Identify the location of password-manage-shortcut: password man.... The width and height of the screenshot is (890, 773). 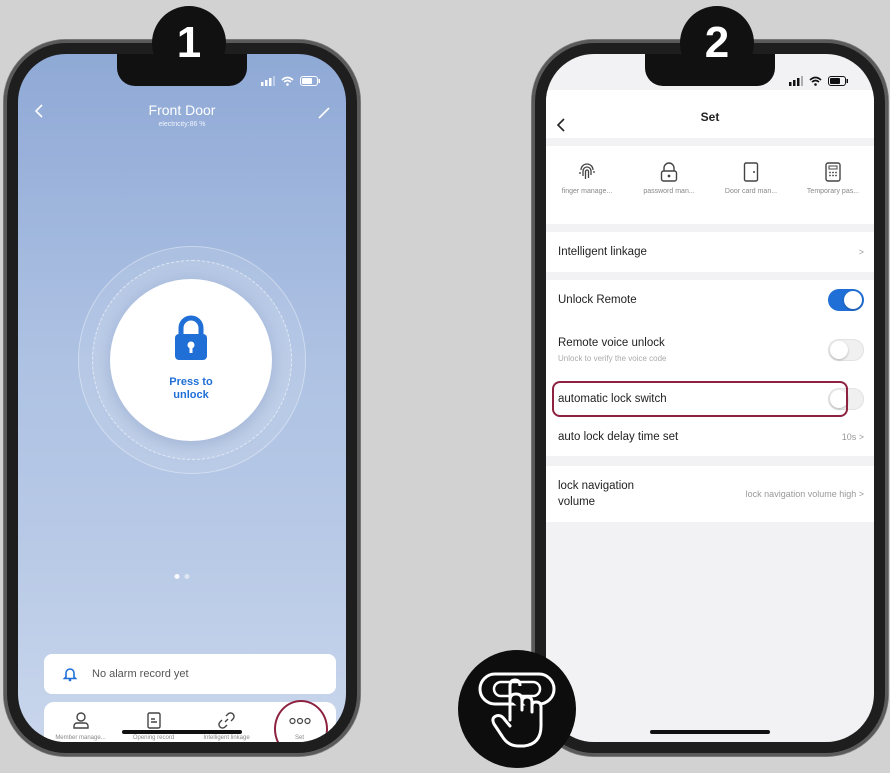
(669, 185).